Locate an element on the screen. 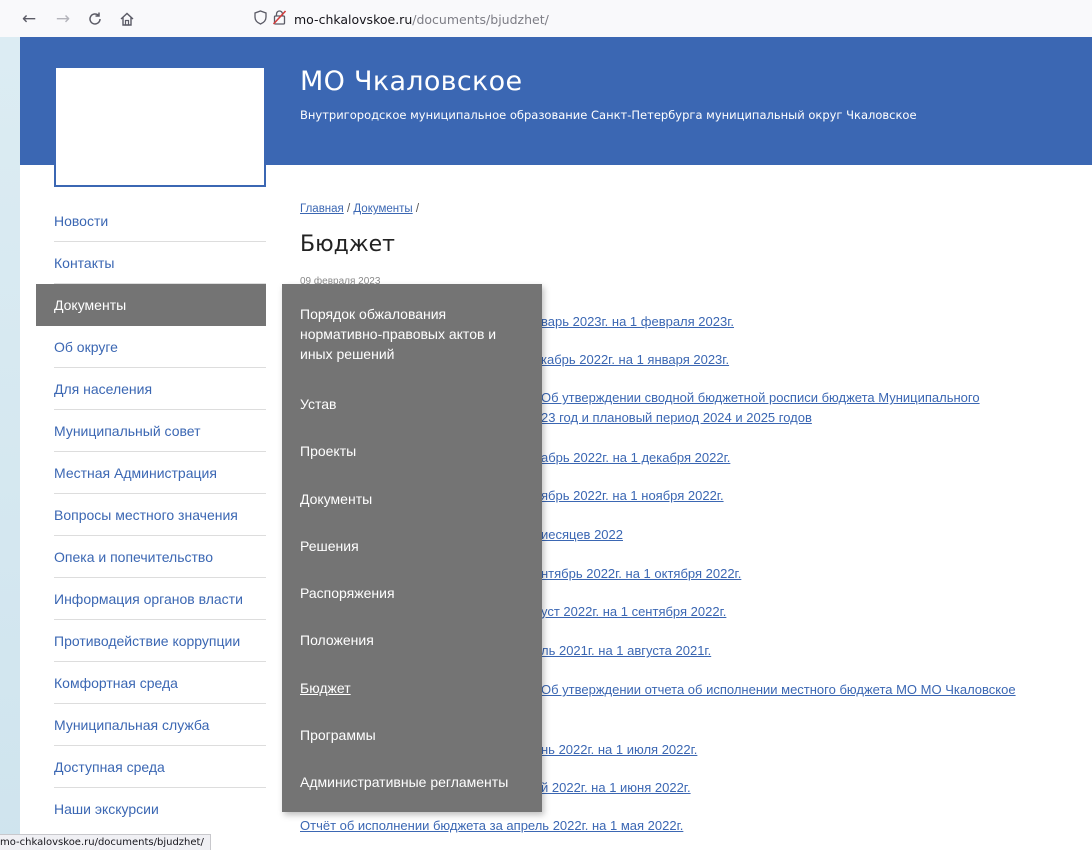 Image resolution: width=1092 pixels, height=850 pixels. breadcrumb-trail-end: / is located at coordinates (416, 209).